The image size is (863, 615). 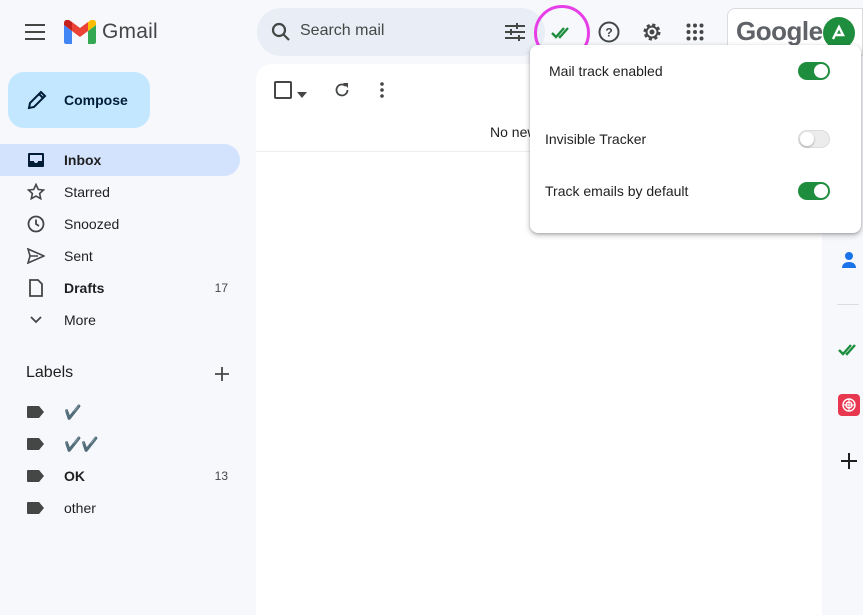 What do you see at coordinates (606, 71) in the screenshot?
I see `mail-track-enabled-label: Mail track enabled` at bounding box center [606, 71].